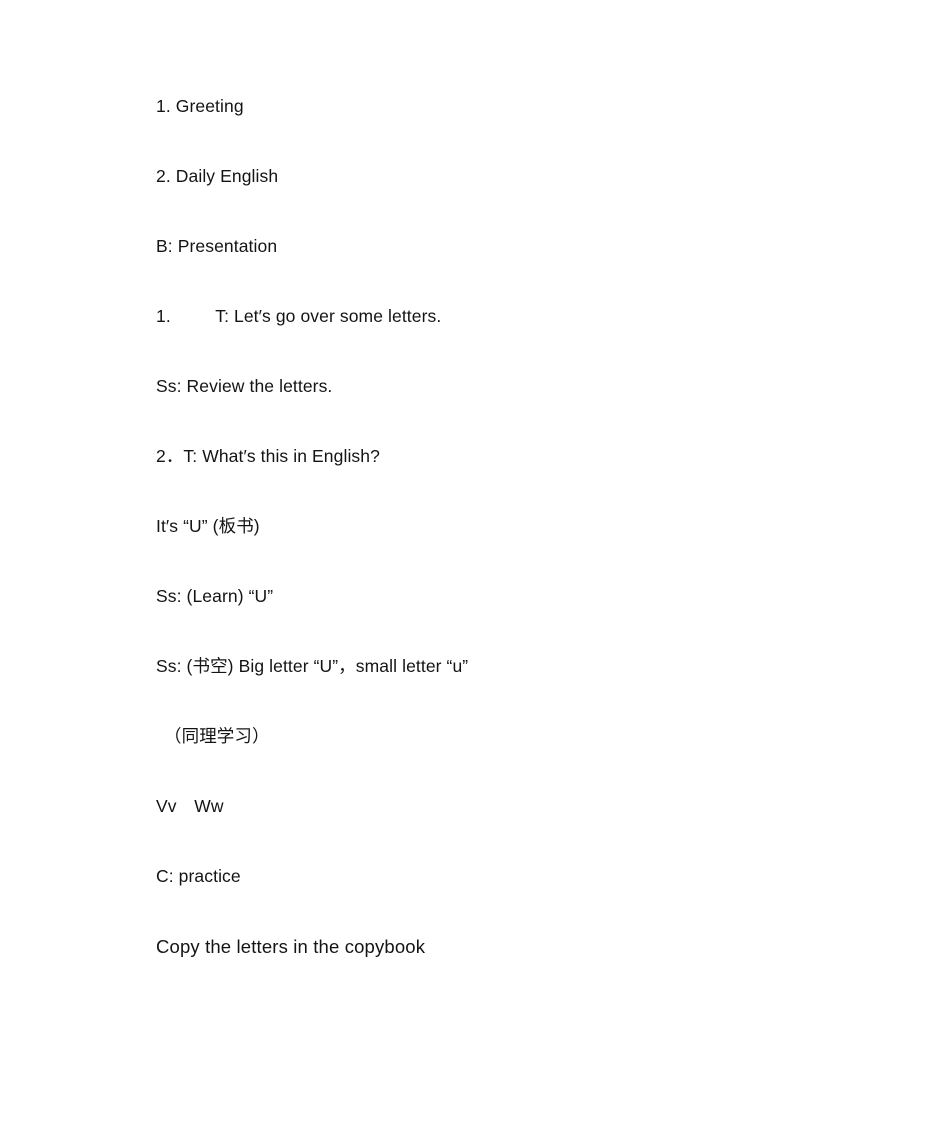  What do you see at coordinates (268, 456) in the screenshot?
I see `paragraph-step-2-teacher-question: 2．T: What′s this in English?` at bounding box center [268, 456].